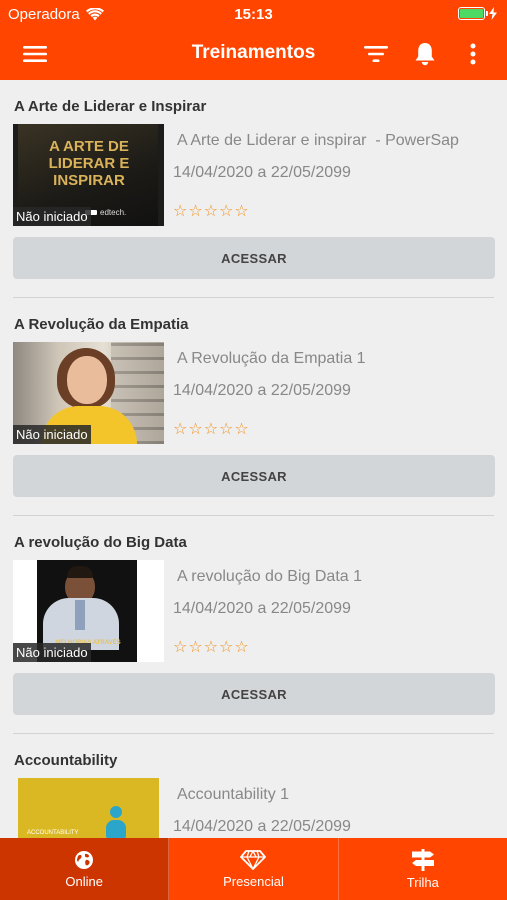 This screenshot has height=900, width=507. I want to click on signpost-icon, so click(422, 859).